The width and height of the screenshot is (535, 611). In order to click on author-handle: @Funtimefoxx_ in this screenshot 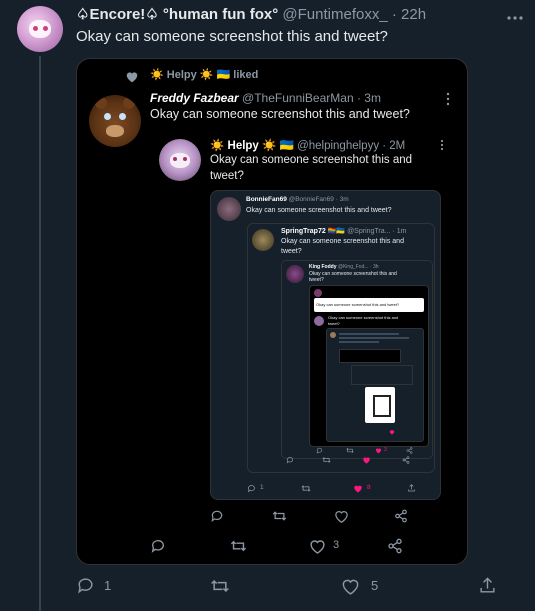, I will do `click(334, 14)`.